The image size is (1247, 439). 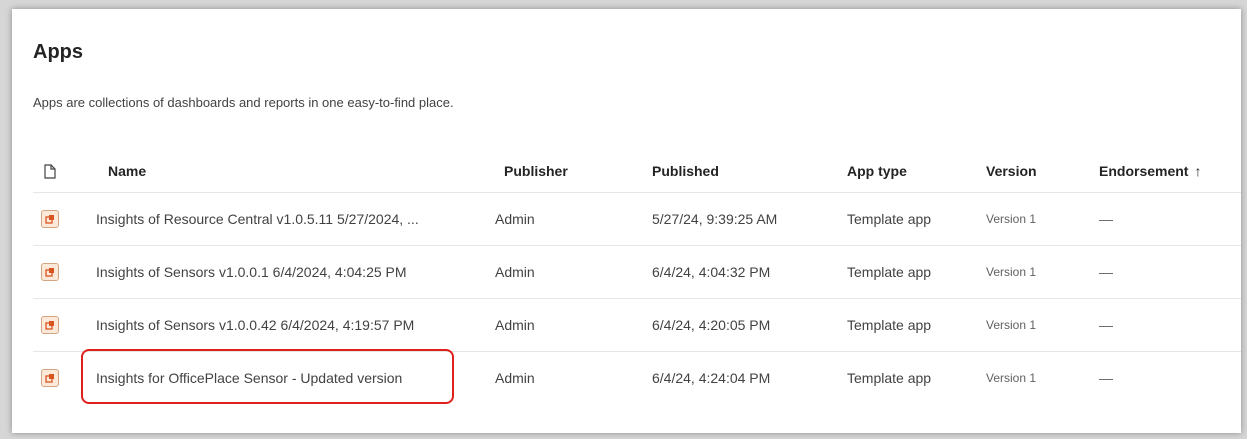 I want to click on column-header-name: Name, so click(x=127, y=171).